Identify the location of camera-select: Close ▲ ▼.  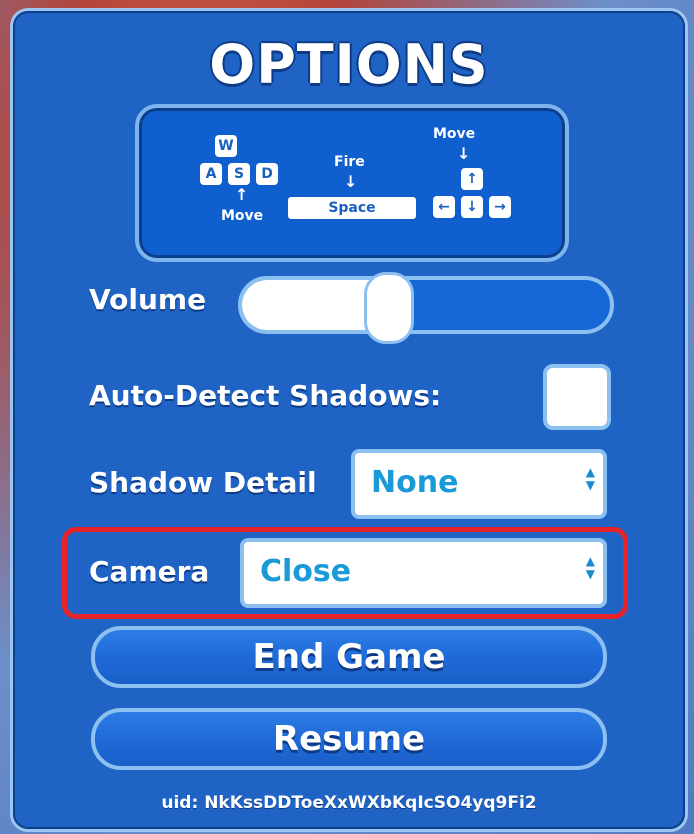
(423, 573).